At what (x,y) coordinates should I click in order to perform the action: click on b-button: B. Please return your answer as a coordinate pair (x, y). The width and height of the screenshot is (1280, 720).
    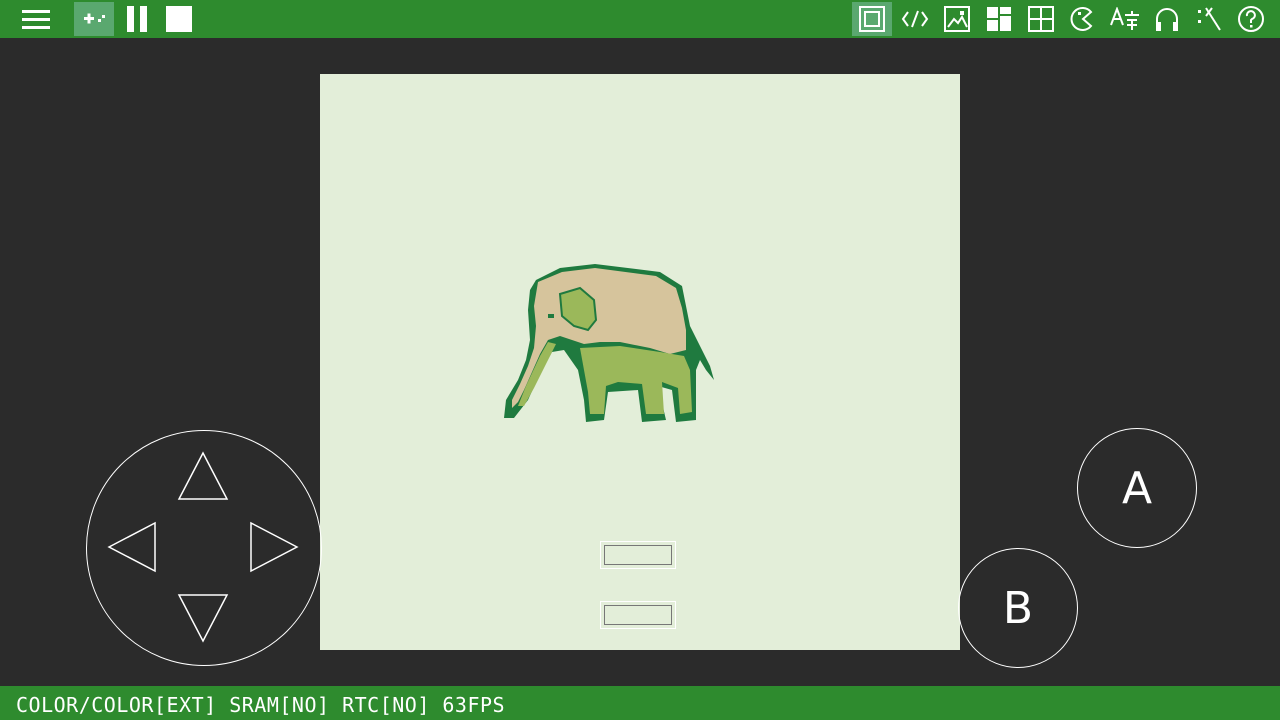
    Looking at the image, I should click on (1018, 608).